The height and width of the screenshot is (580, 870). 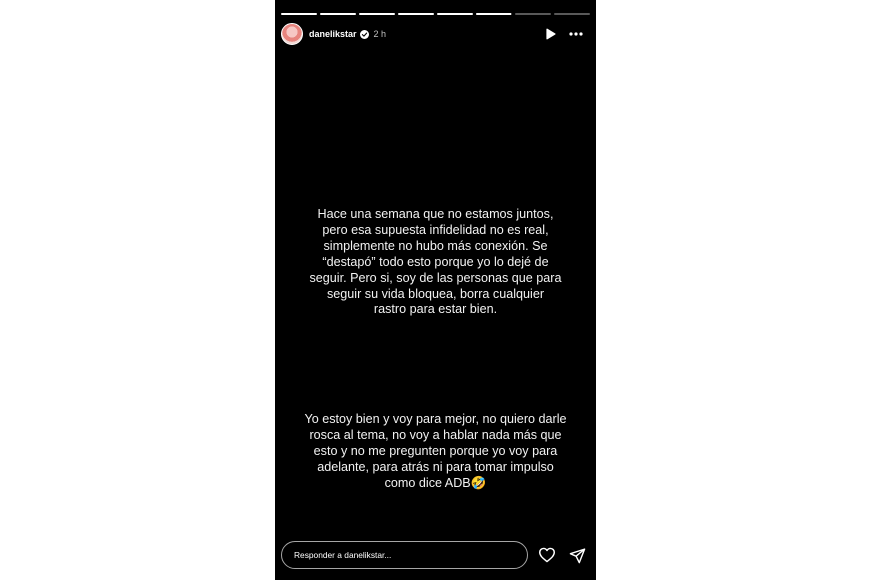 What do you see at coordinates (411, 555) in the screenshot?
I see `reply-input` at bounding box center [411, 555].